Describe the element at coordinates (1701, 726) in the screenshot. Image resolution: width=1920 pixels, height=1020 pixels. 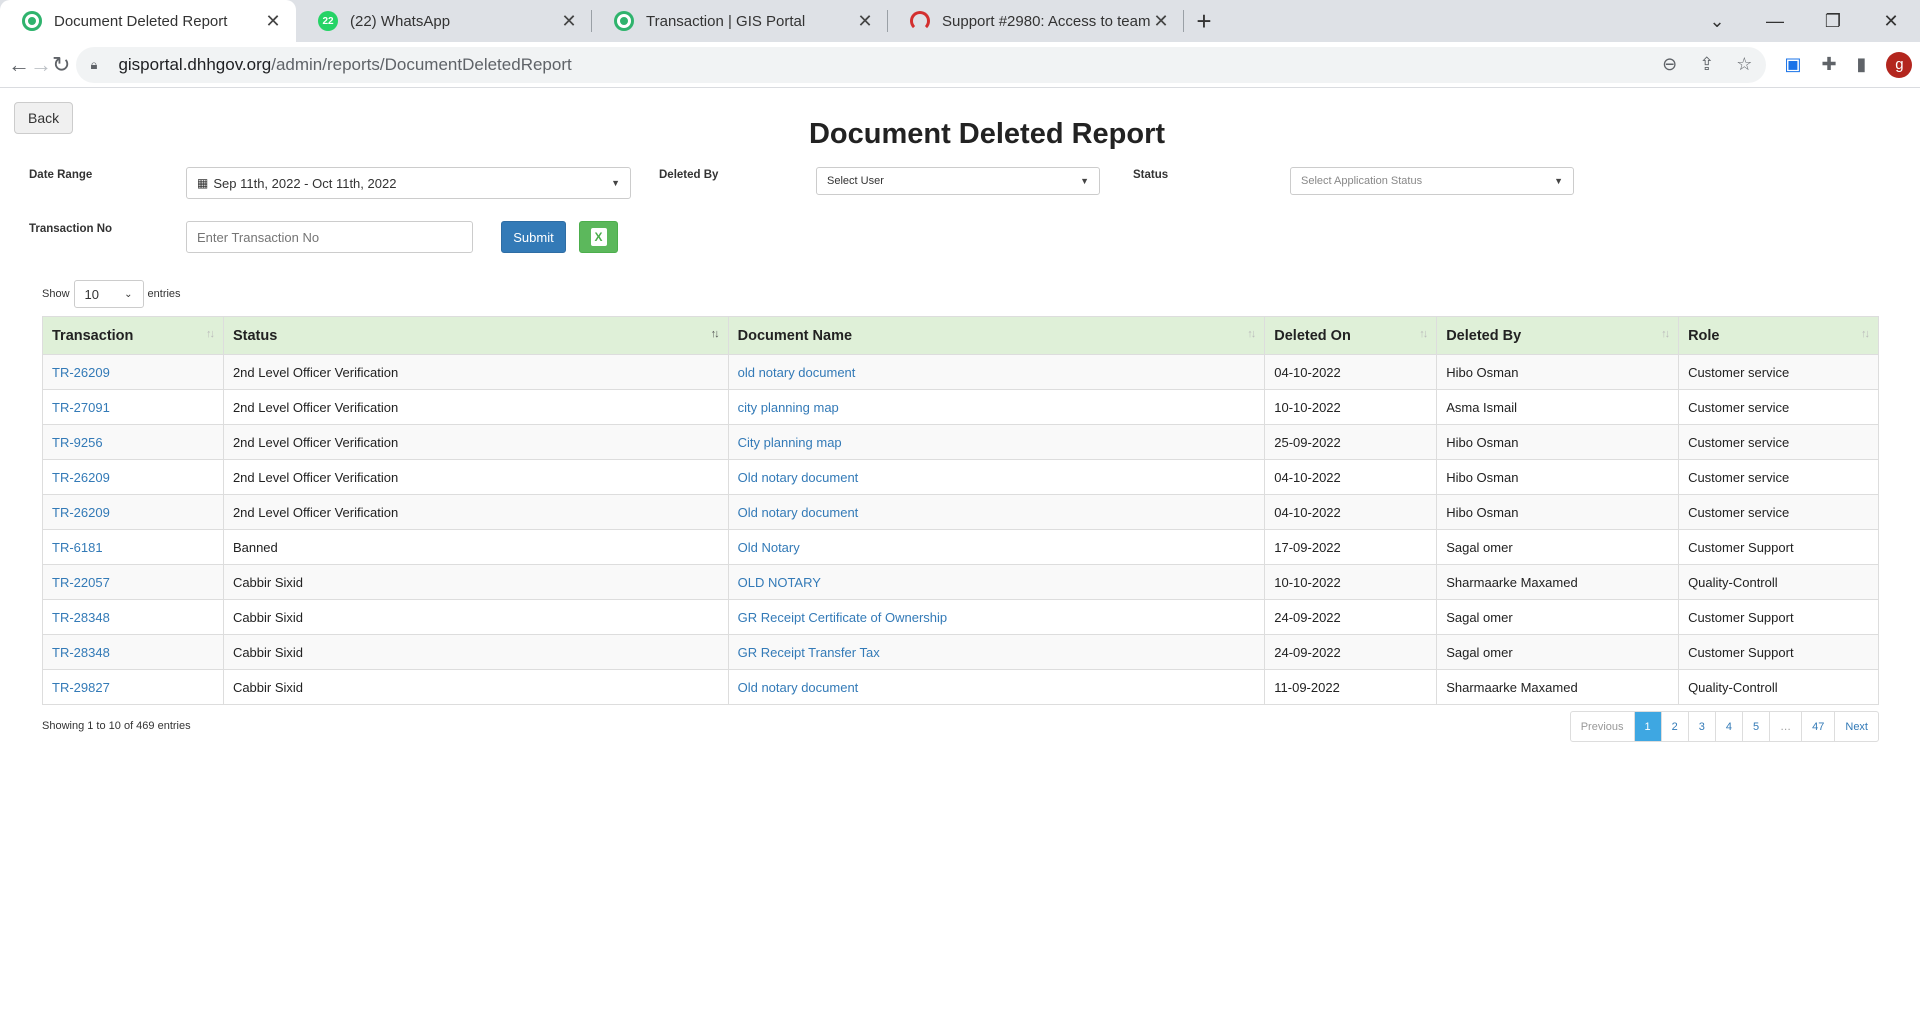
I see `page-button-3: 3` at that location.